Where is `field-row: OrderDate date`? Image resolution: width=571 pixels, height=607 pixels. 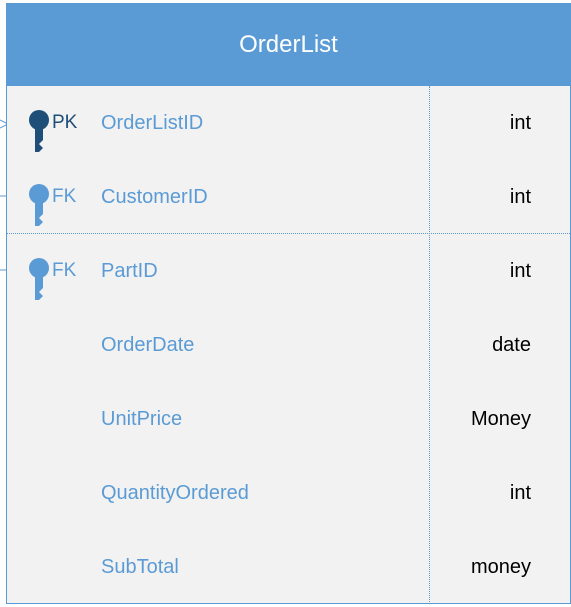
field-row: OrderDate date is located at coordinates (288, 345).